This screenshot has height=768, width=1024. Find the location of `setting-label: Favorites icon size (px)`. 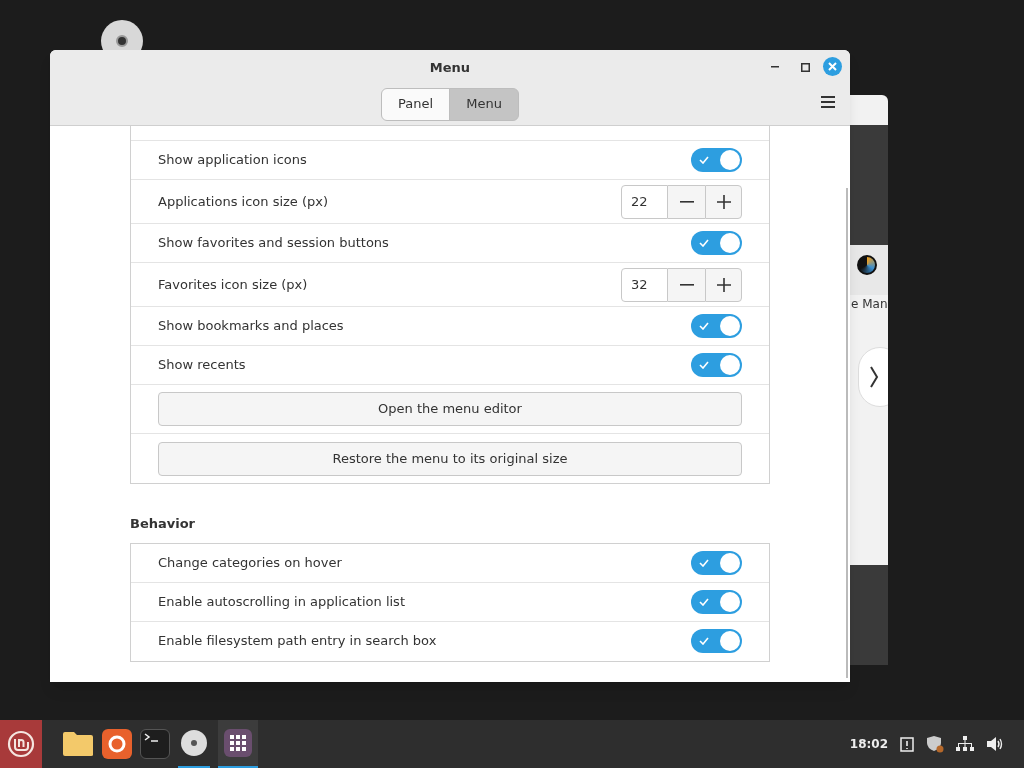

setting-label: Favorites icon size (px) is located at coordinates (233, 284).